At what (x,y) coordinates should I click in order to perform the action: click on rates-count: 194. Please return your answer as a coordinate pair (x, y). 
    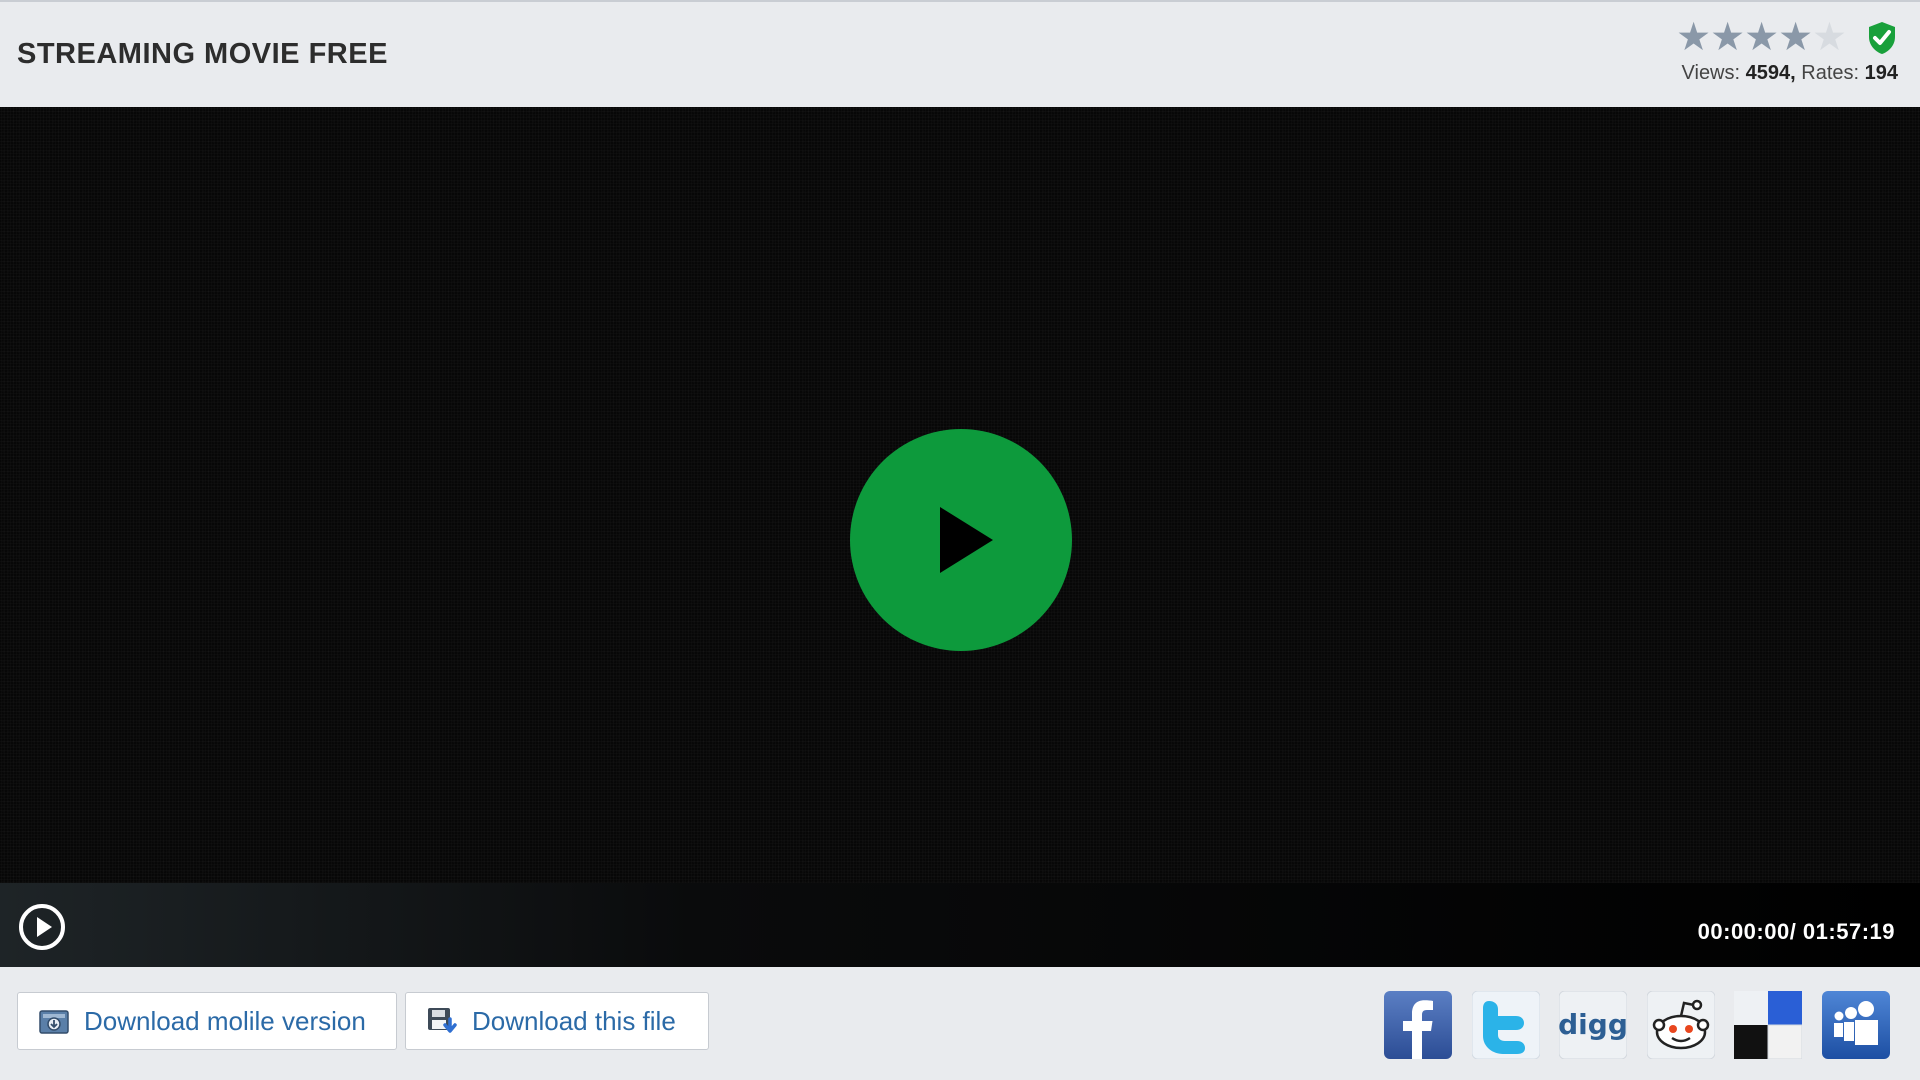
    Looking at the image, I should click on (1881, 73).